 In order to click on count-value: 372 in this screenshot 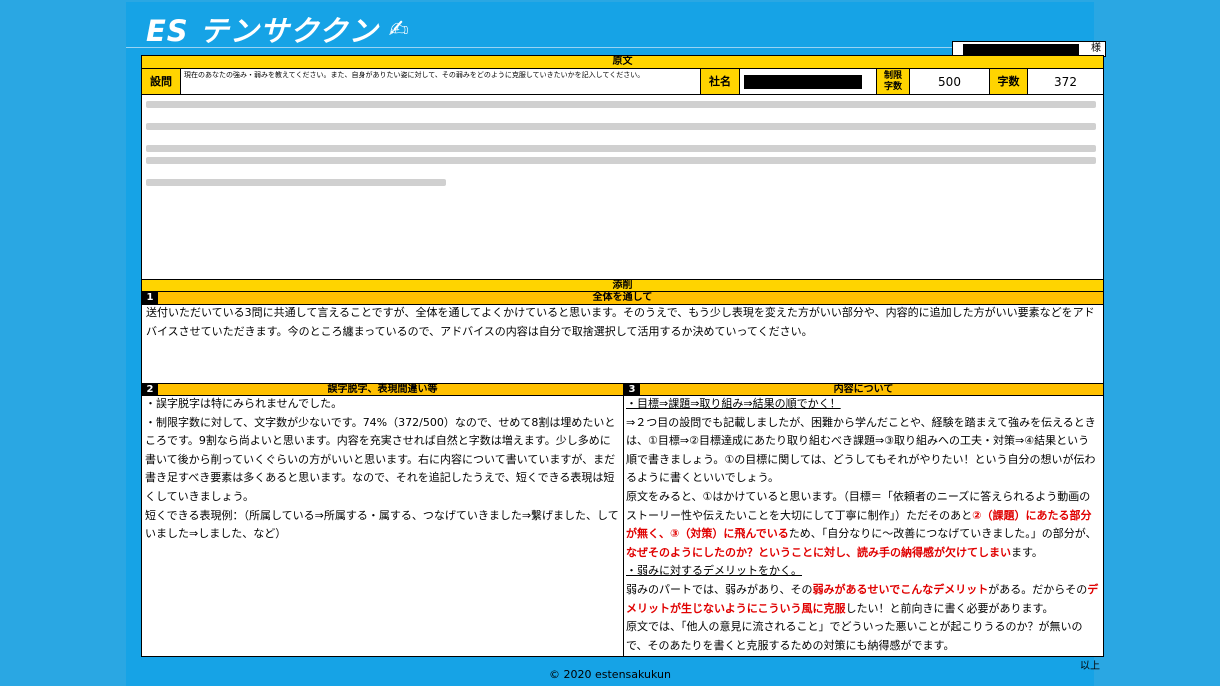, I will do `click(1065, 81)`.